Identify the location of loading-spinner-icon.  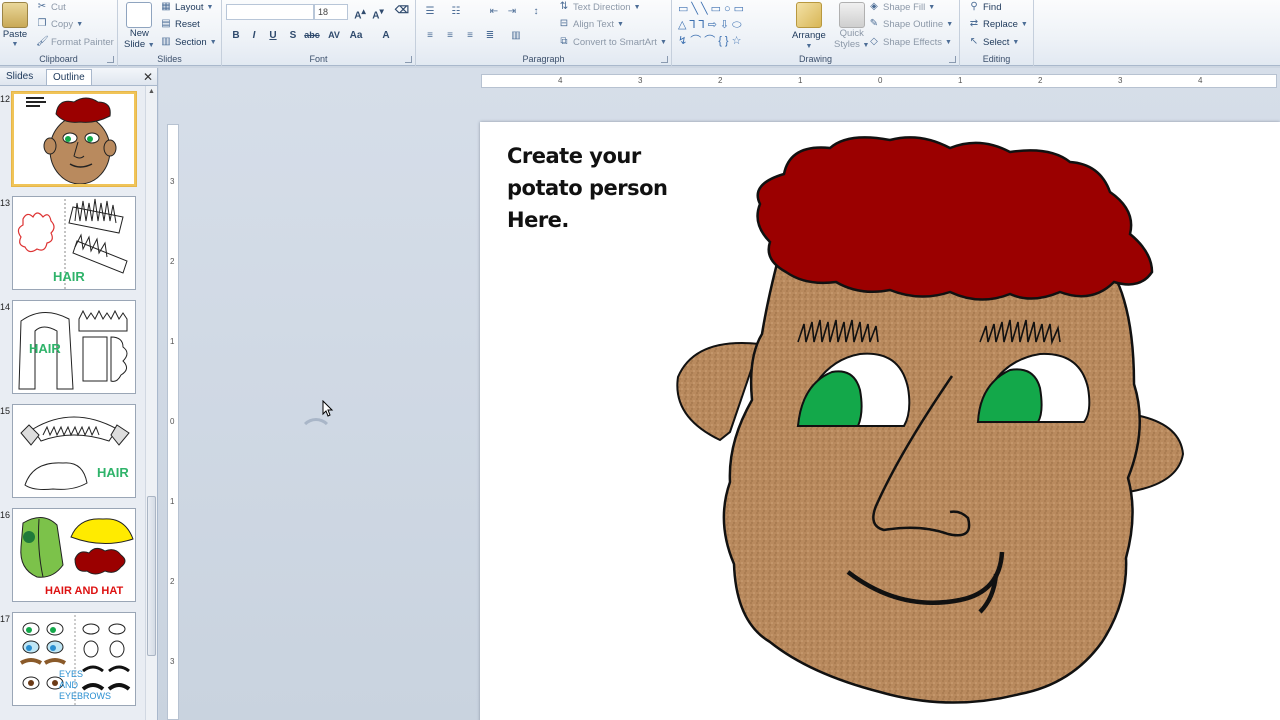
(316, 435).